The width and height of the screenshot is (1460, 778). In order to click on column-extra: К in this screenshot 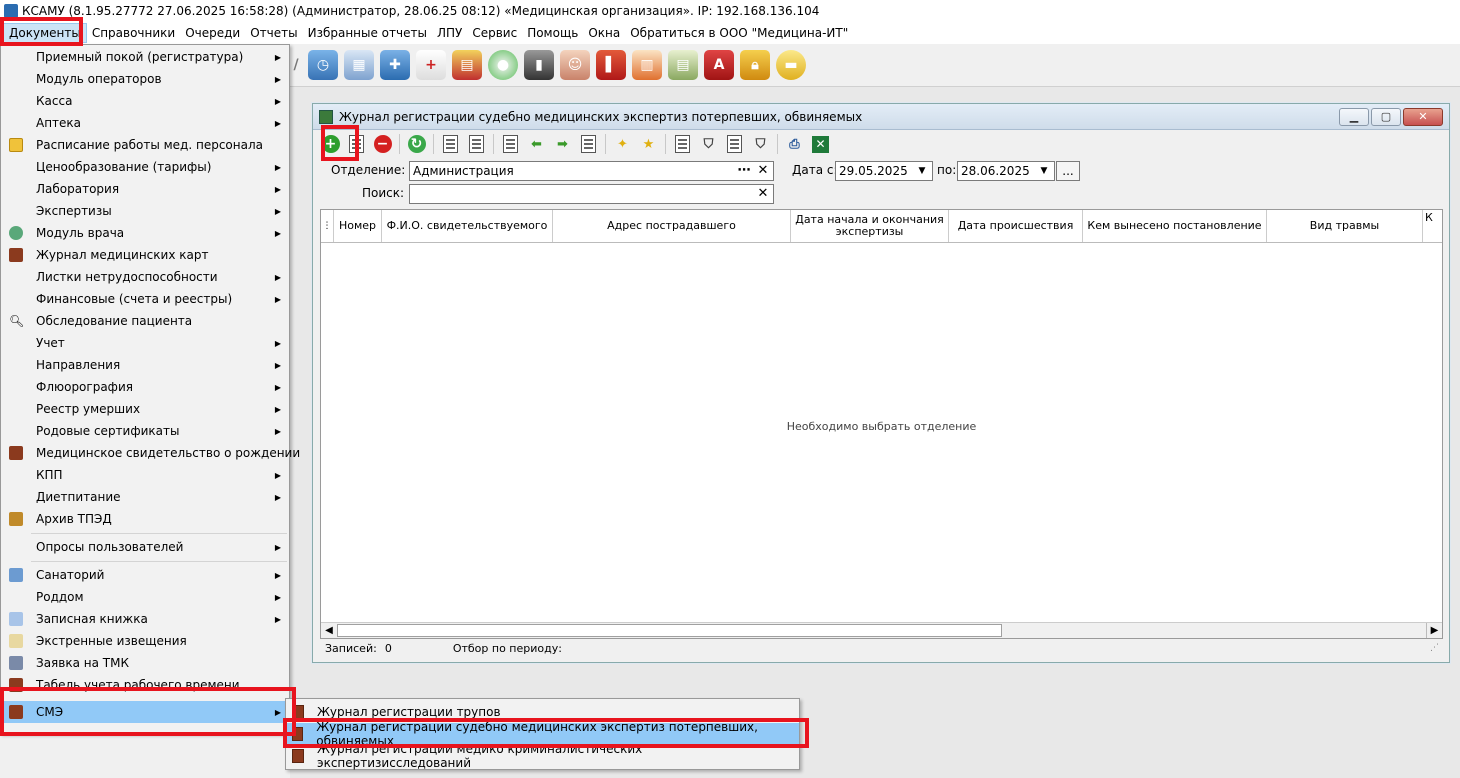, I will do `click(1432, 226)`.